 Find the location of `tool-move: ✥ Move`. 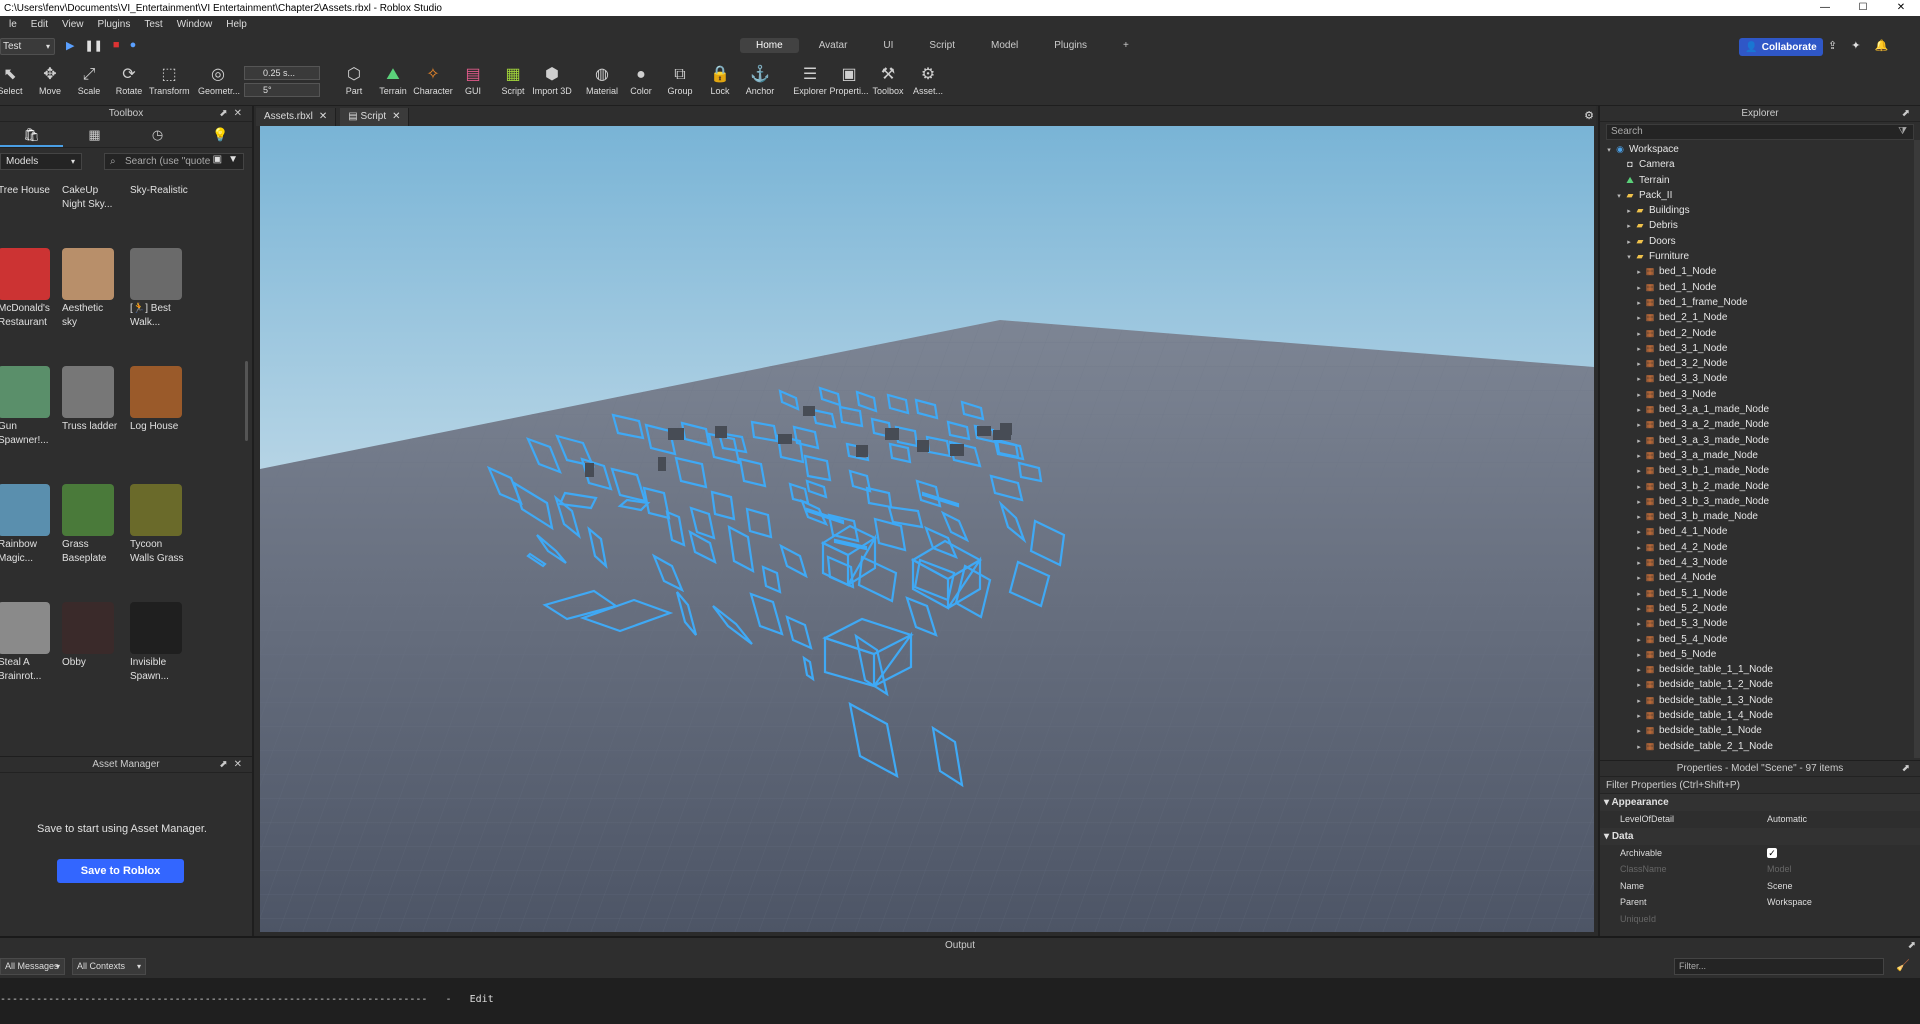

tool-move: ✥ Move is located at coordinates (50, 80).